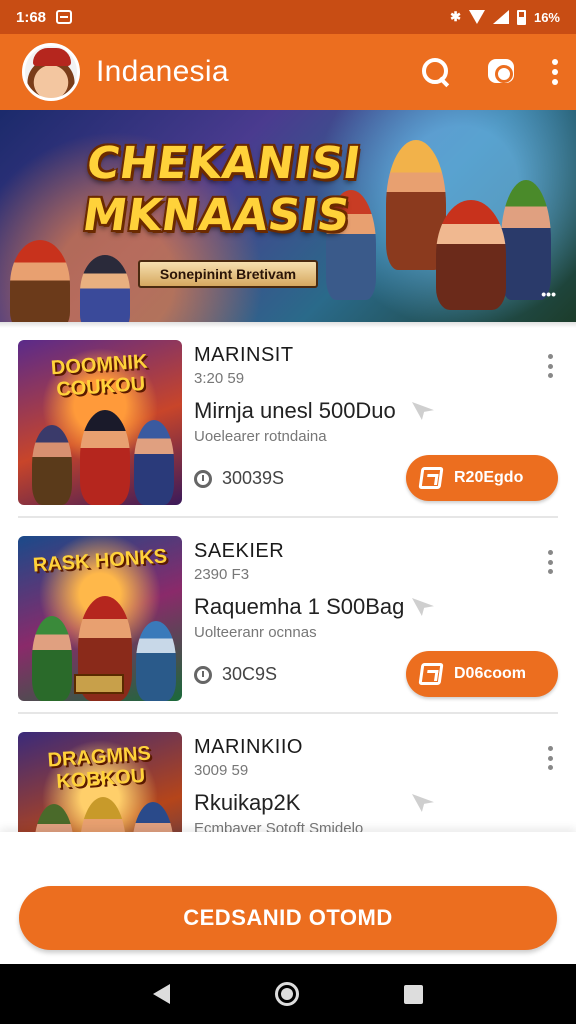  What do you see at coordinates (244, 355) in the screenshot?
I see `card-title: MARINSIT` at bounding box center [244, 355].